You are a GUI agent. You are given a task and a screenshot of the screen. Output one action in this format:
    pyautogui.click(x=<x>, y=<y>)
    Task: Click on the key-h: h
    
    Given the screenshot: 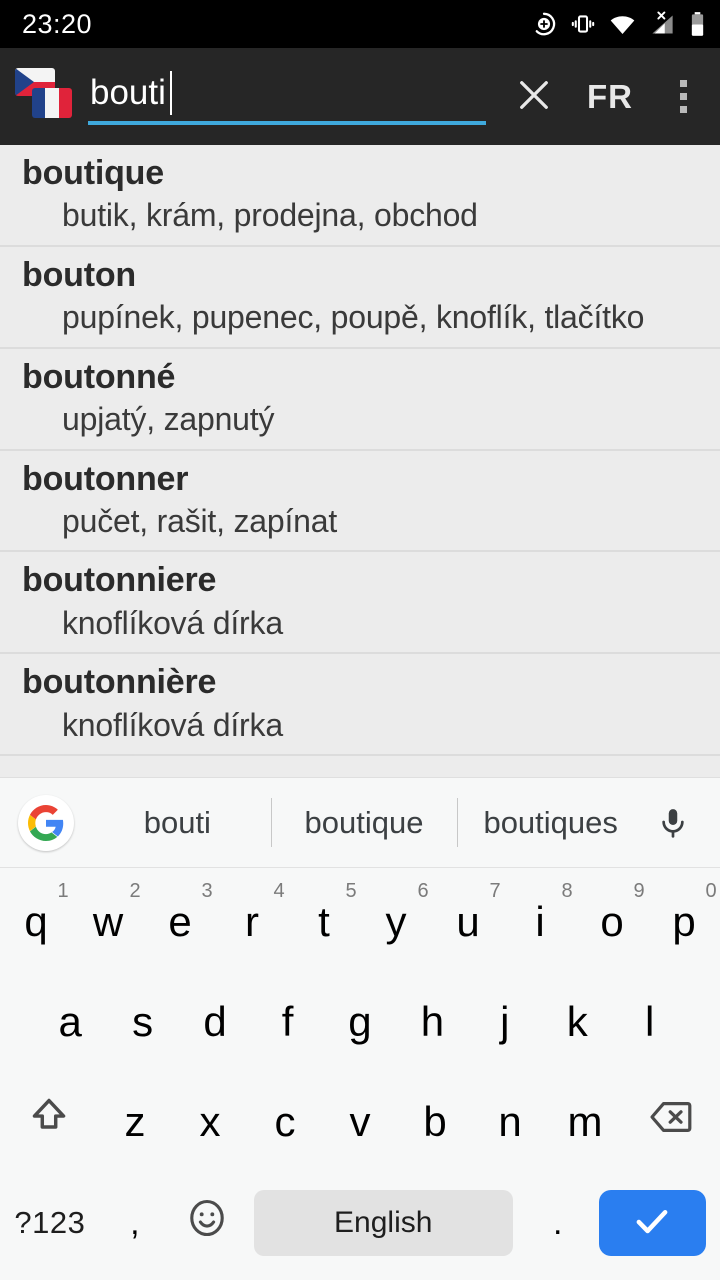 What is the action you would take?
    pyautogui.click(x=432, y=1022)
    